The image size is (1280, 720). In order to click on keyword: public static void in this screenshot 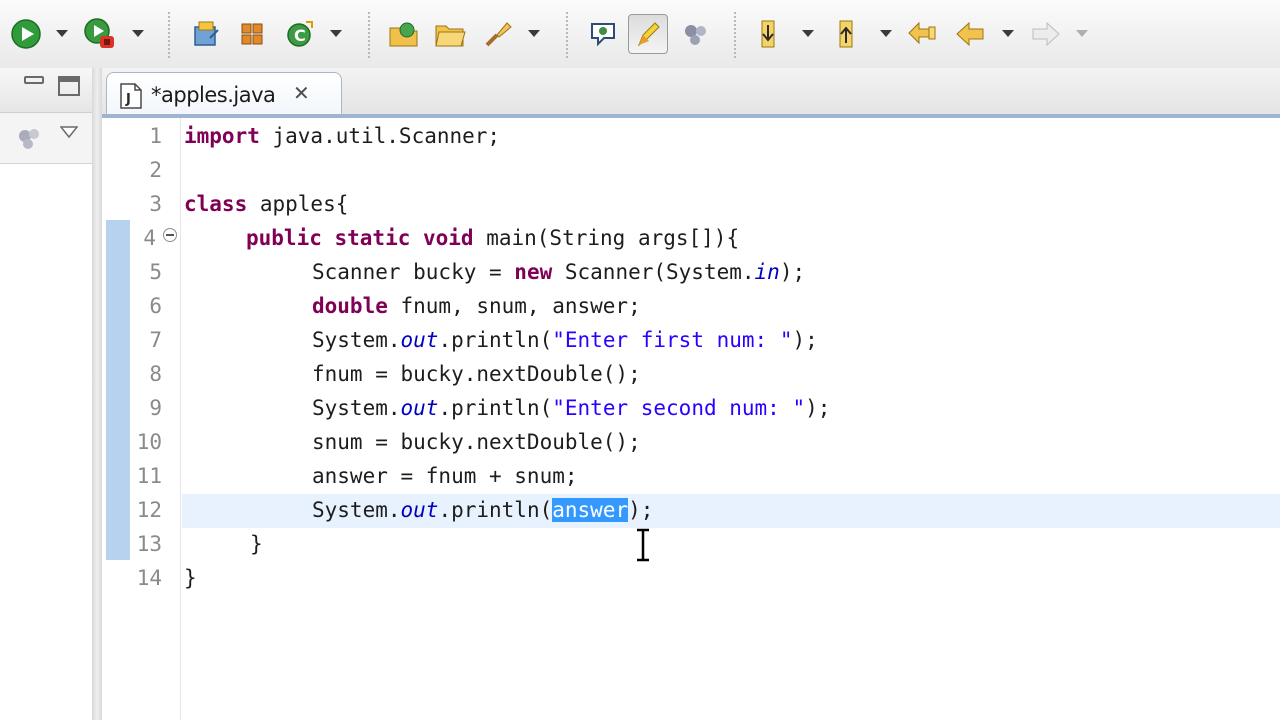, I will do `click(360, 238)`.